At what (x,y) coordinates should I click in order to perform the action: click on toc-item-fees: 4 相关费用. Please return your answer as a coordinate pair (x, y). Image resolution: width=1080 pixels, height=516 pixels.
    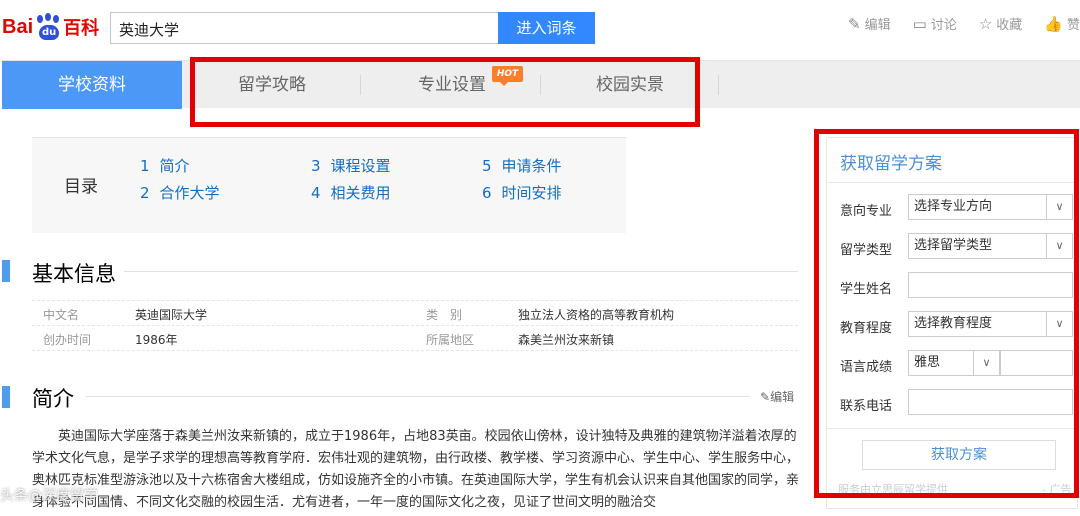
    Looking at the image, I should click on (351, 192).